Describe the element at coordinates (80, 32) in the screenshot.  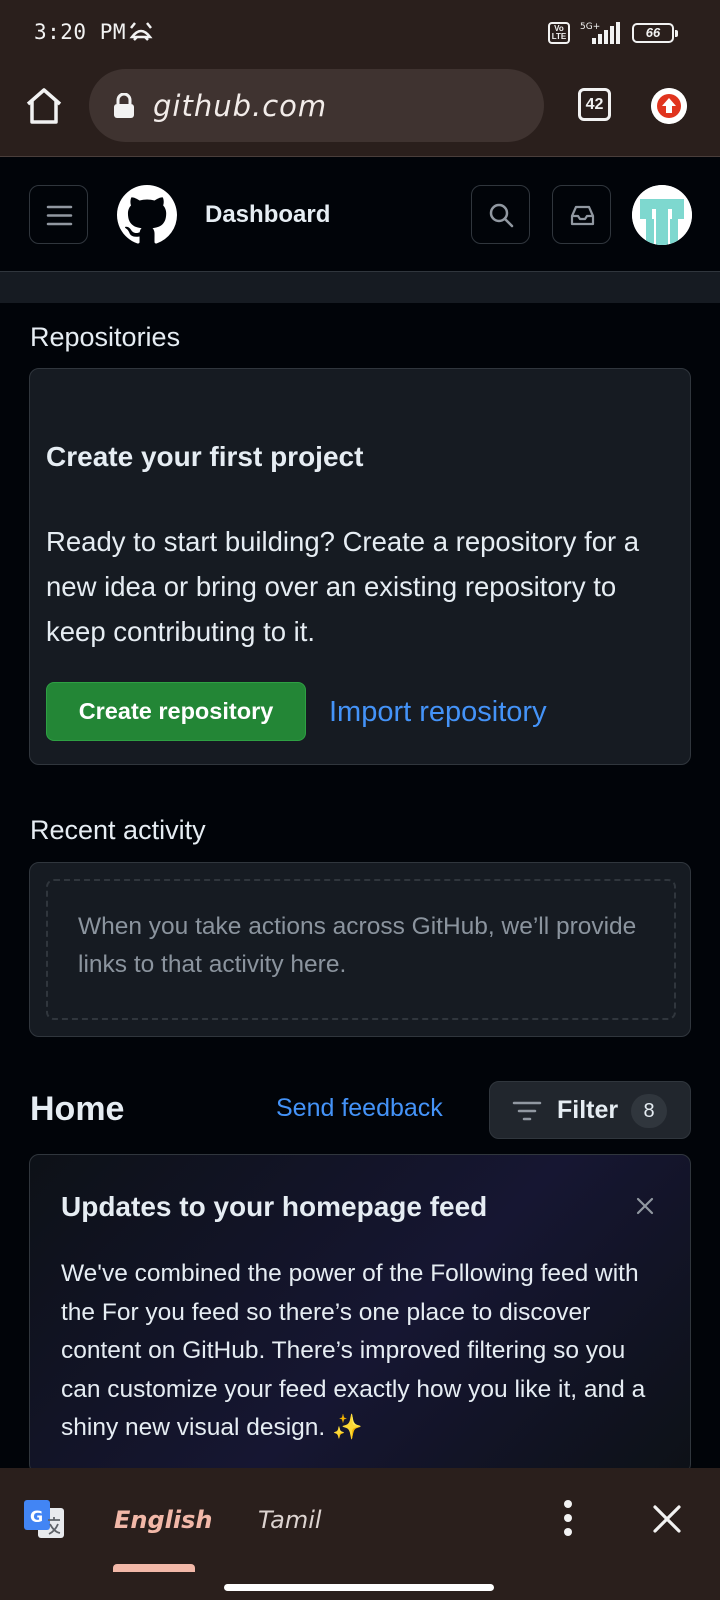
I see `status-time: 3:20 PM` at that location.